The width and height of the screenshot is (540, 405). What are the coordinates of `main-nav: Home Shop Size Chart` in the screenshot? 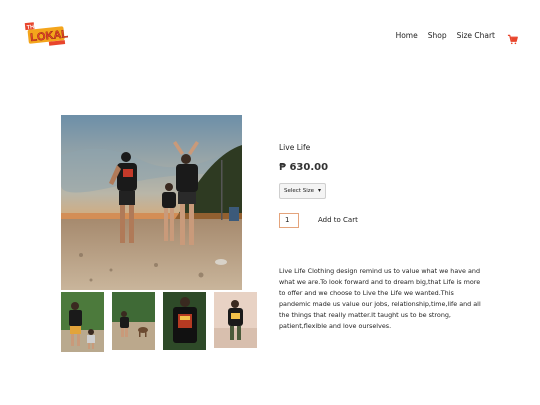 It's located at (452, 37).